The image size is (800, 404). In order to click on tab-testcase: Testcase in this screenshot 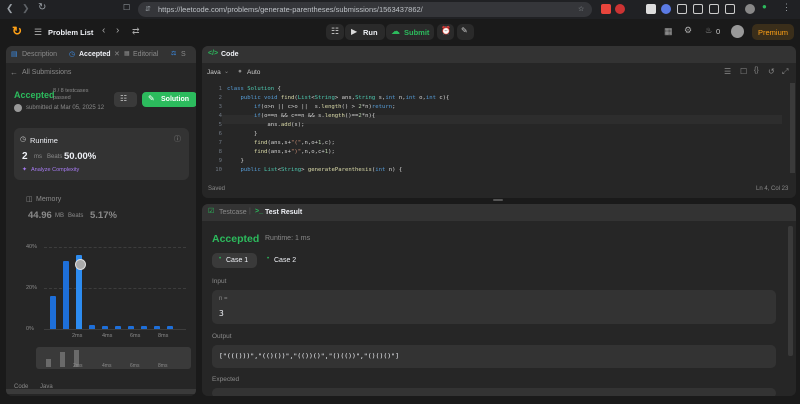, I will do `click(233, 212)`.